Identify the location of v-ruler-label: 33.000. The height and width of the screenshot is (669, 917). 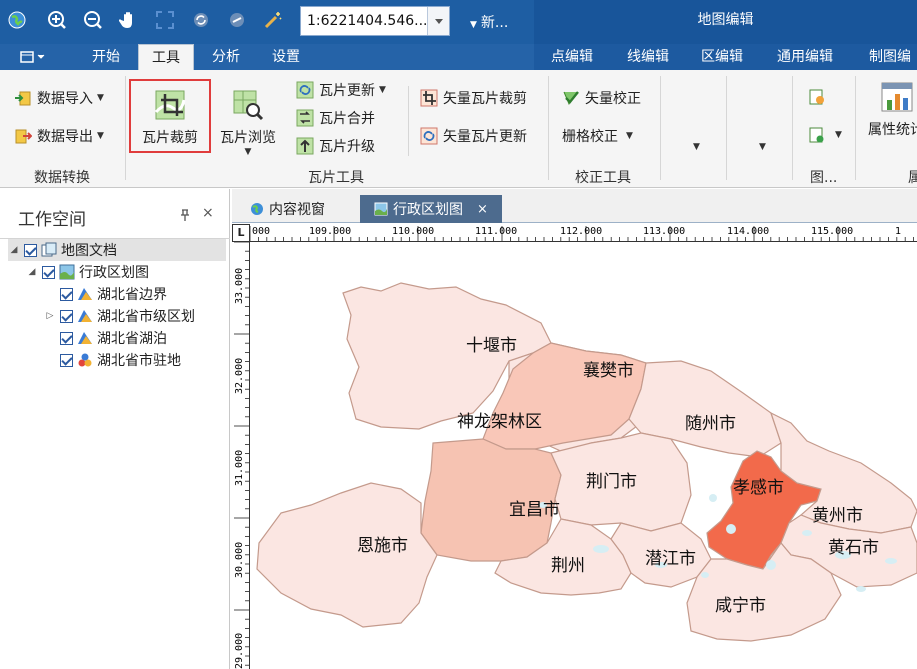
(239, 286).